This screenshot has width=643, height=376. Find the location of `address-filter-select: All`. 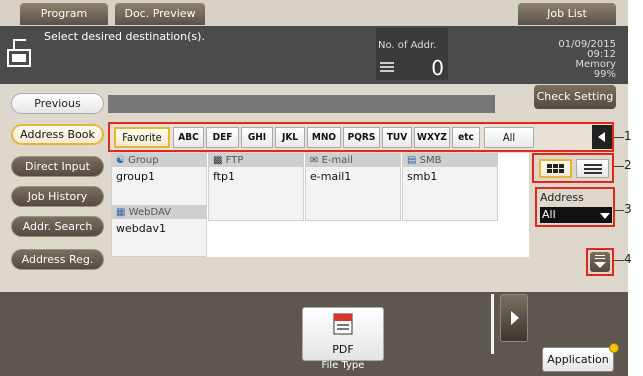

address-filter-select: All is located at coordinates (576, 215).